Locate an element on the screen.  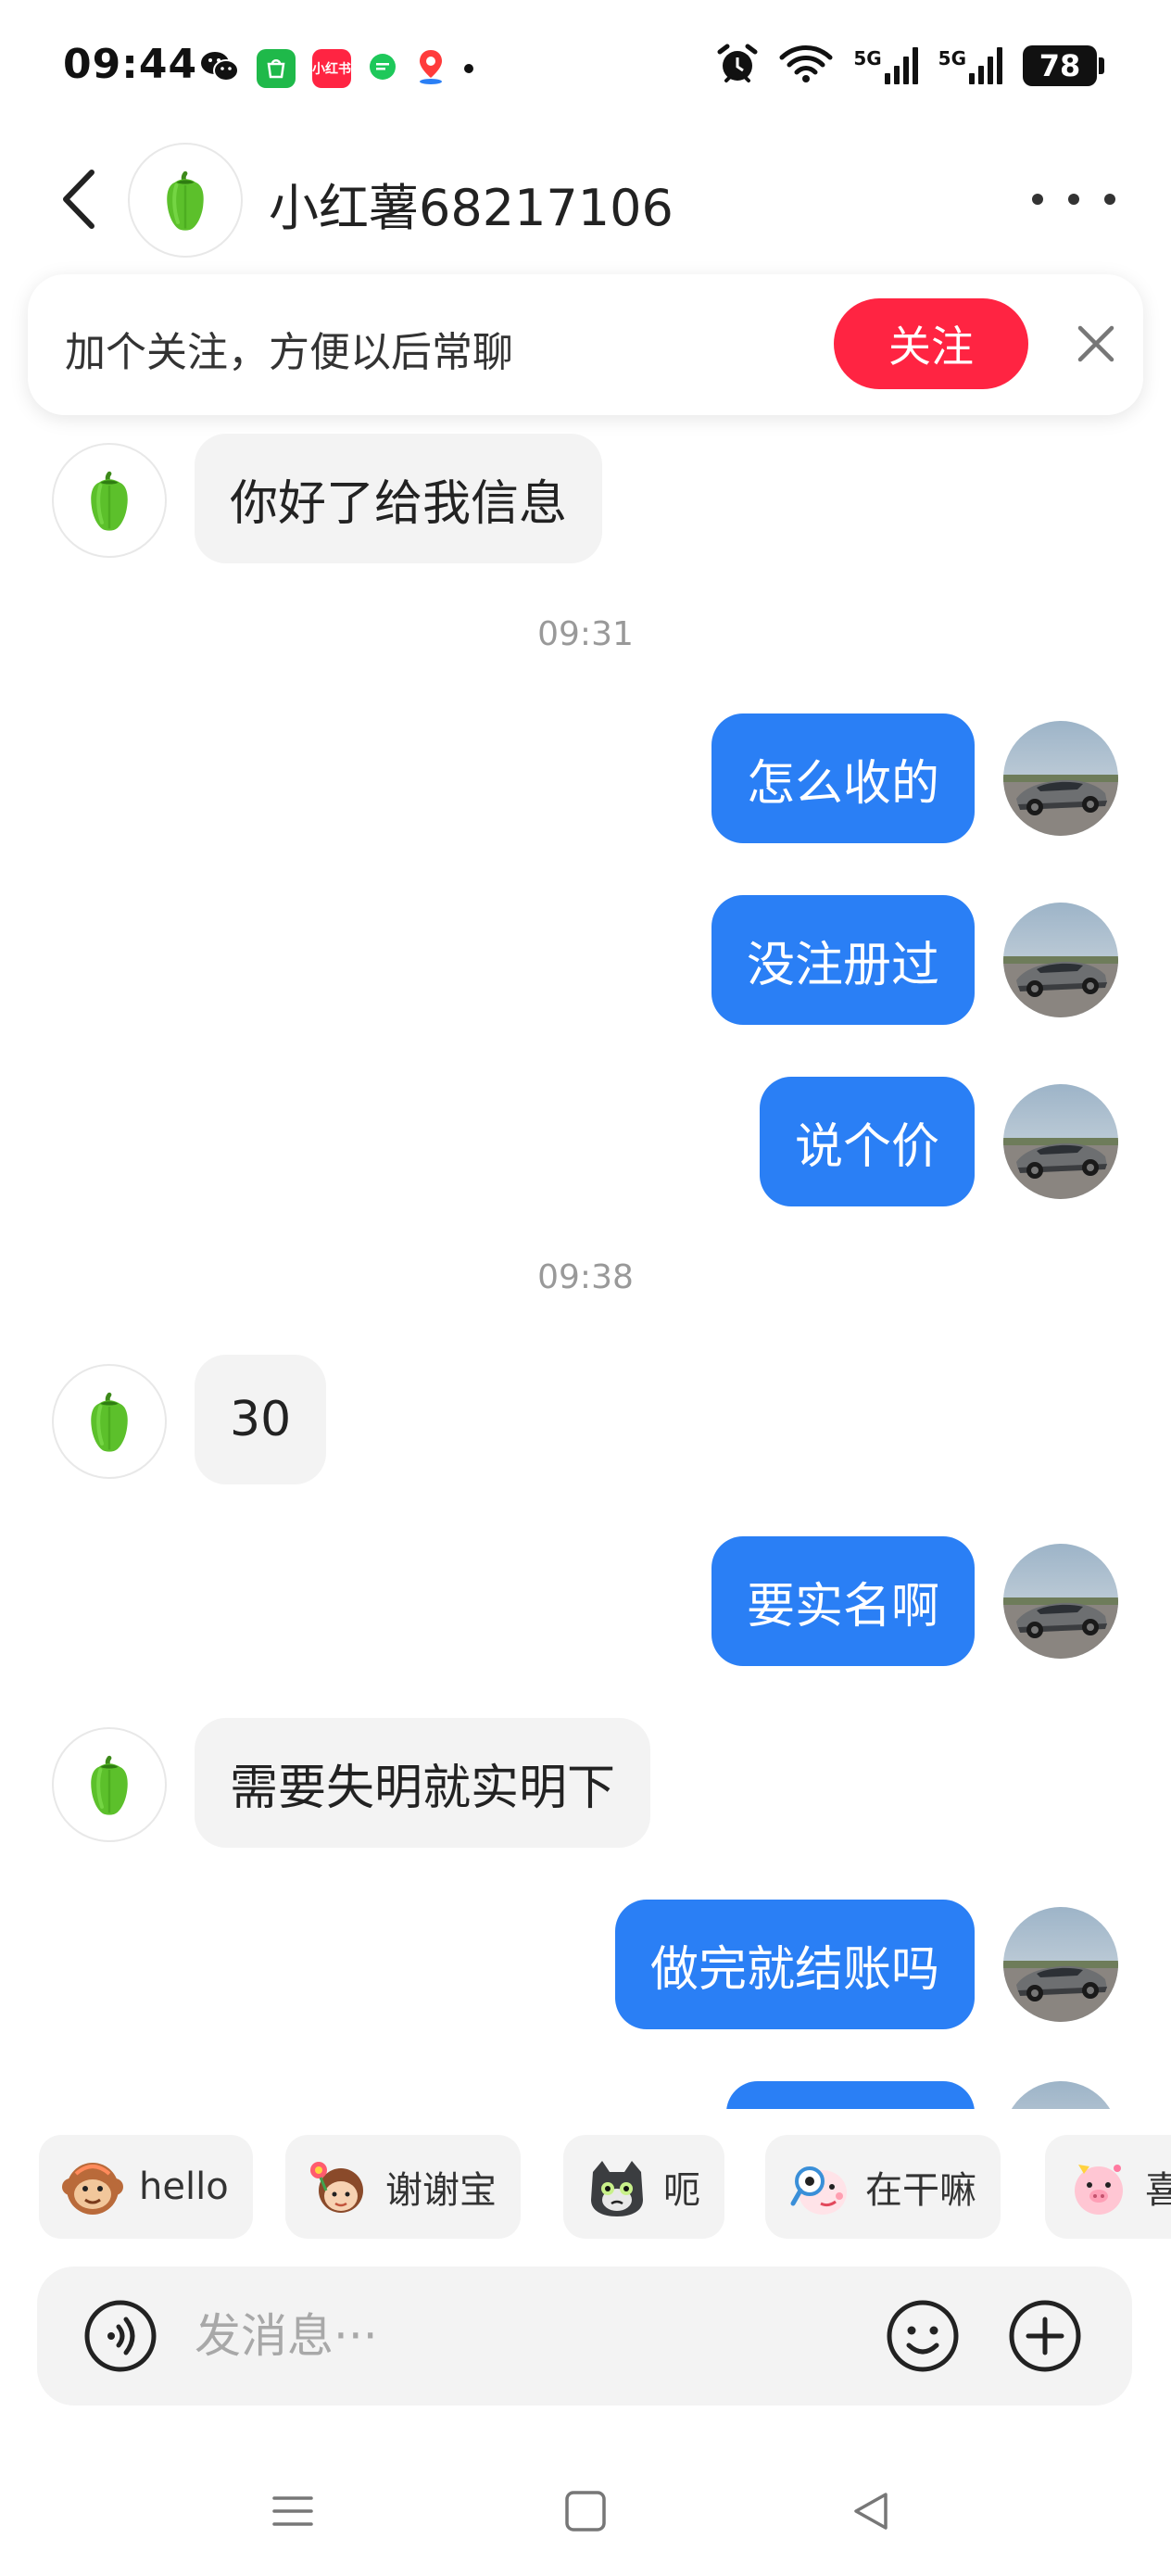
close-icon is located at coordinates (1096, 343).